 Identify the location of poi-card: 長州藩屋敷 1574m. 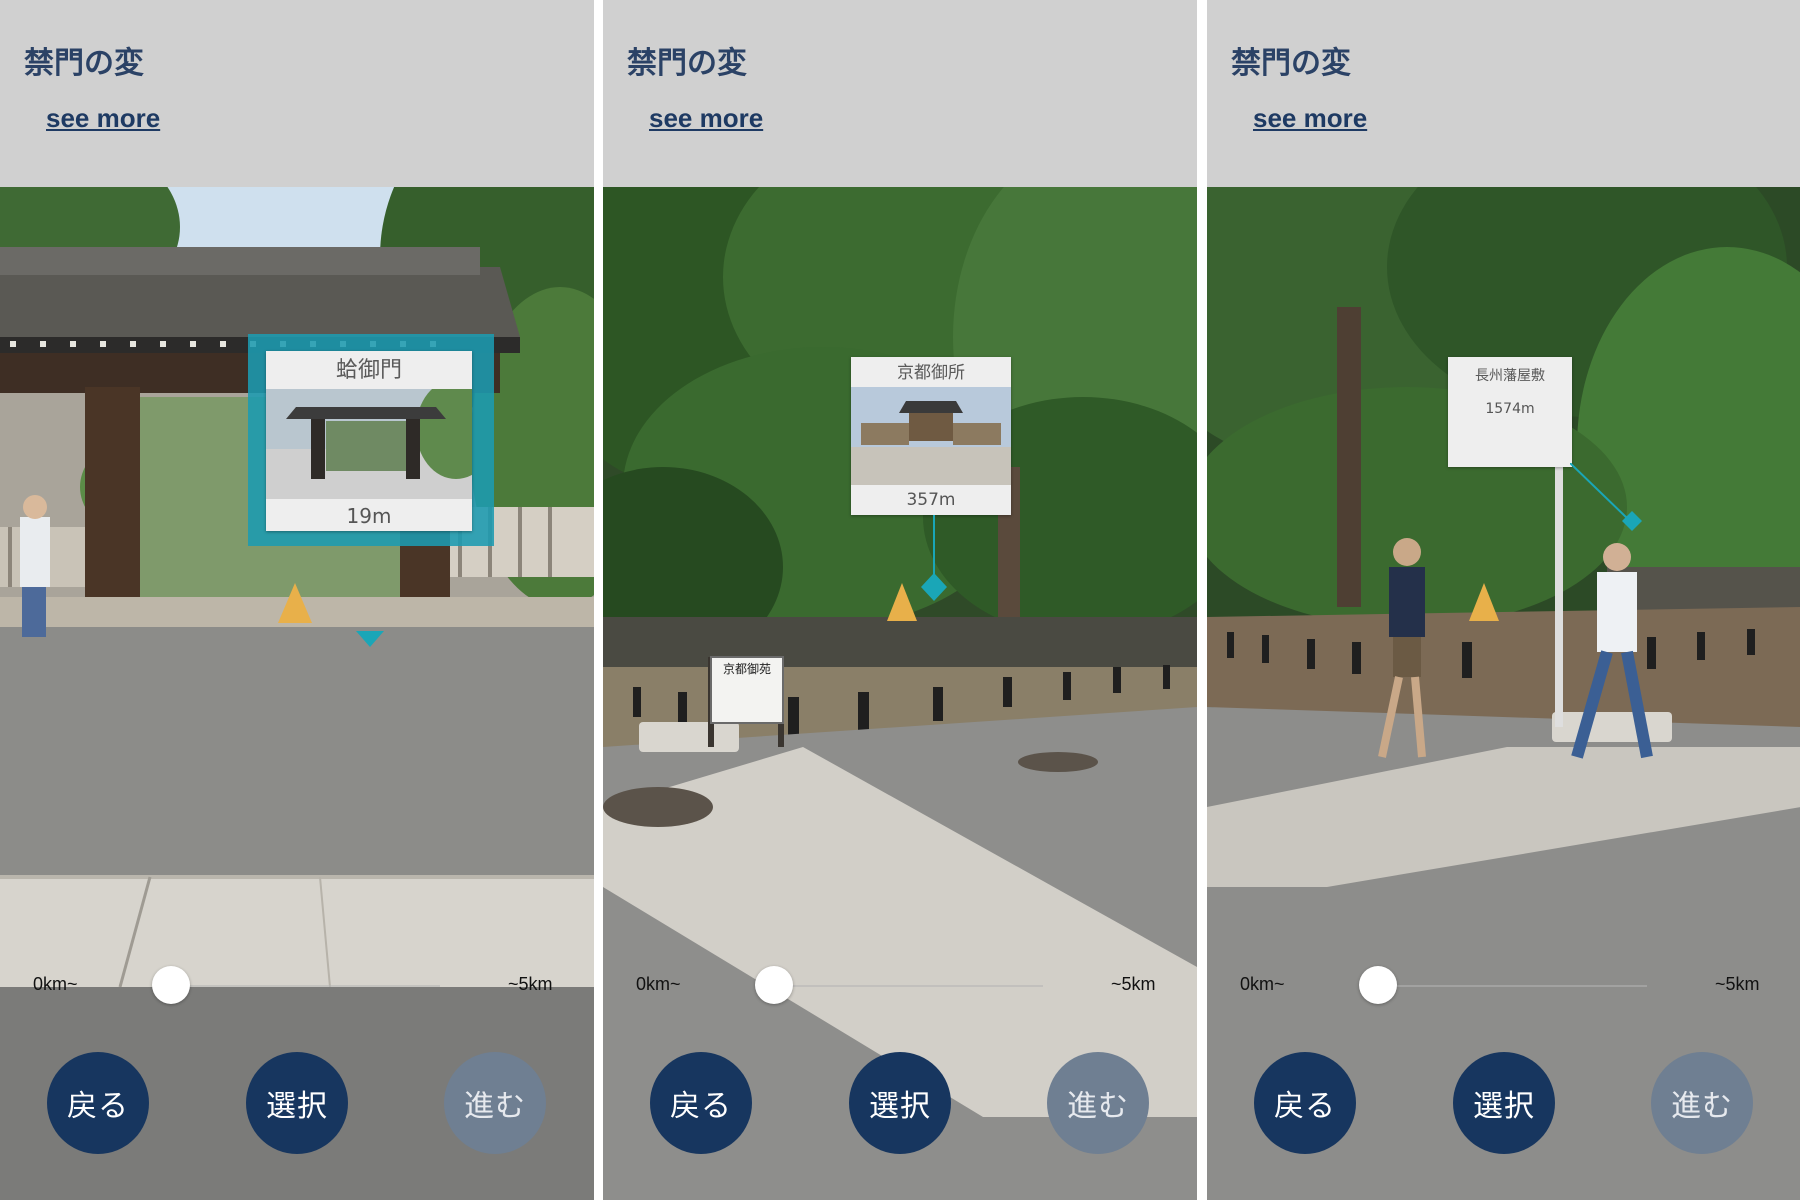
(1510, 412).